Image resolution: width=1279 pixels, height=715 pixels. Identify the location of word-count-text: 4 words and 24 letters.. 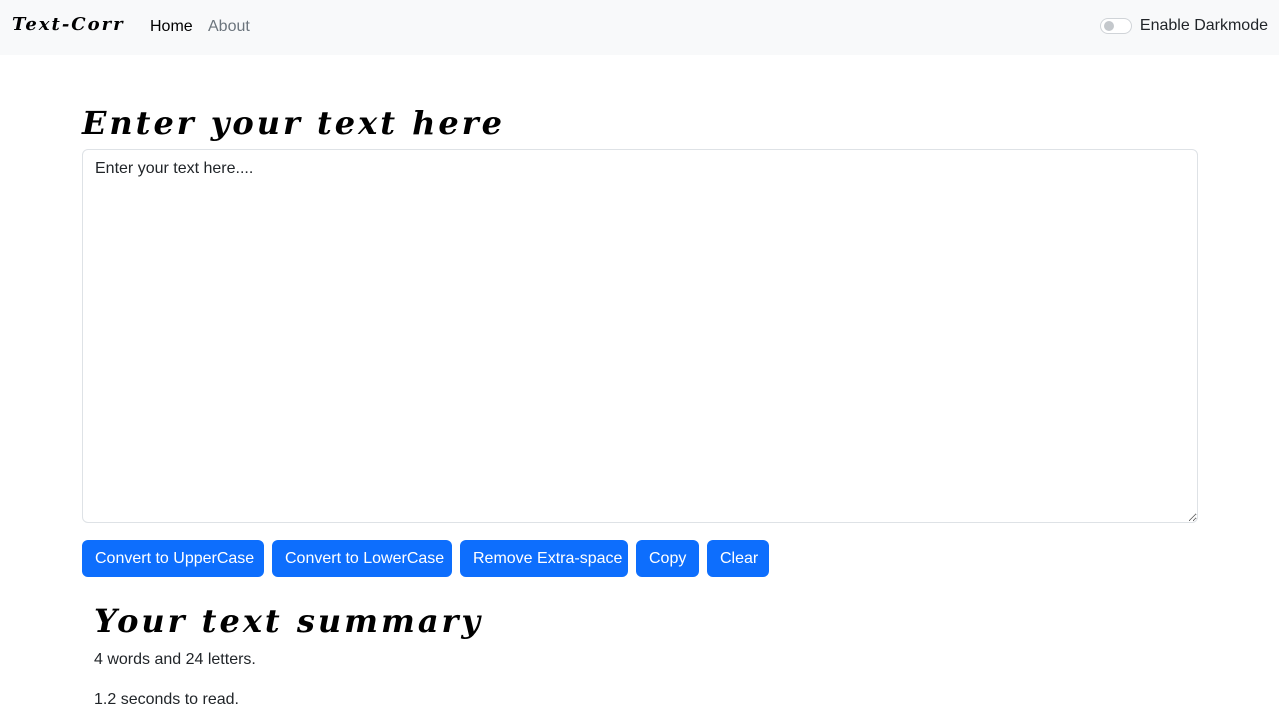
(175, 659).